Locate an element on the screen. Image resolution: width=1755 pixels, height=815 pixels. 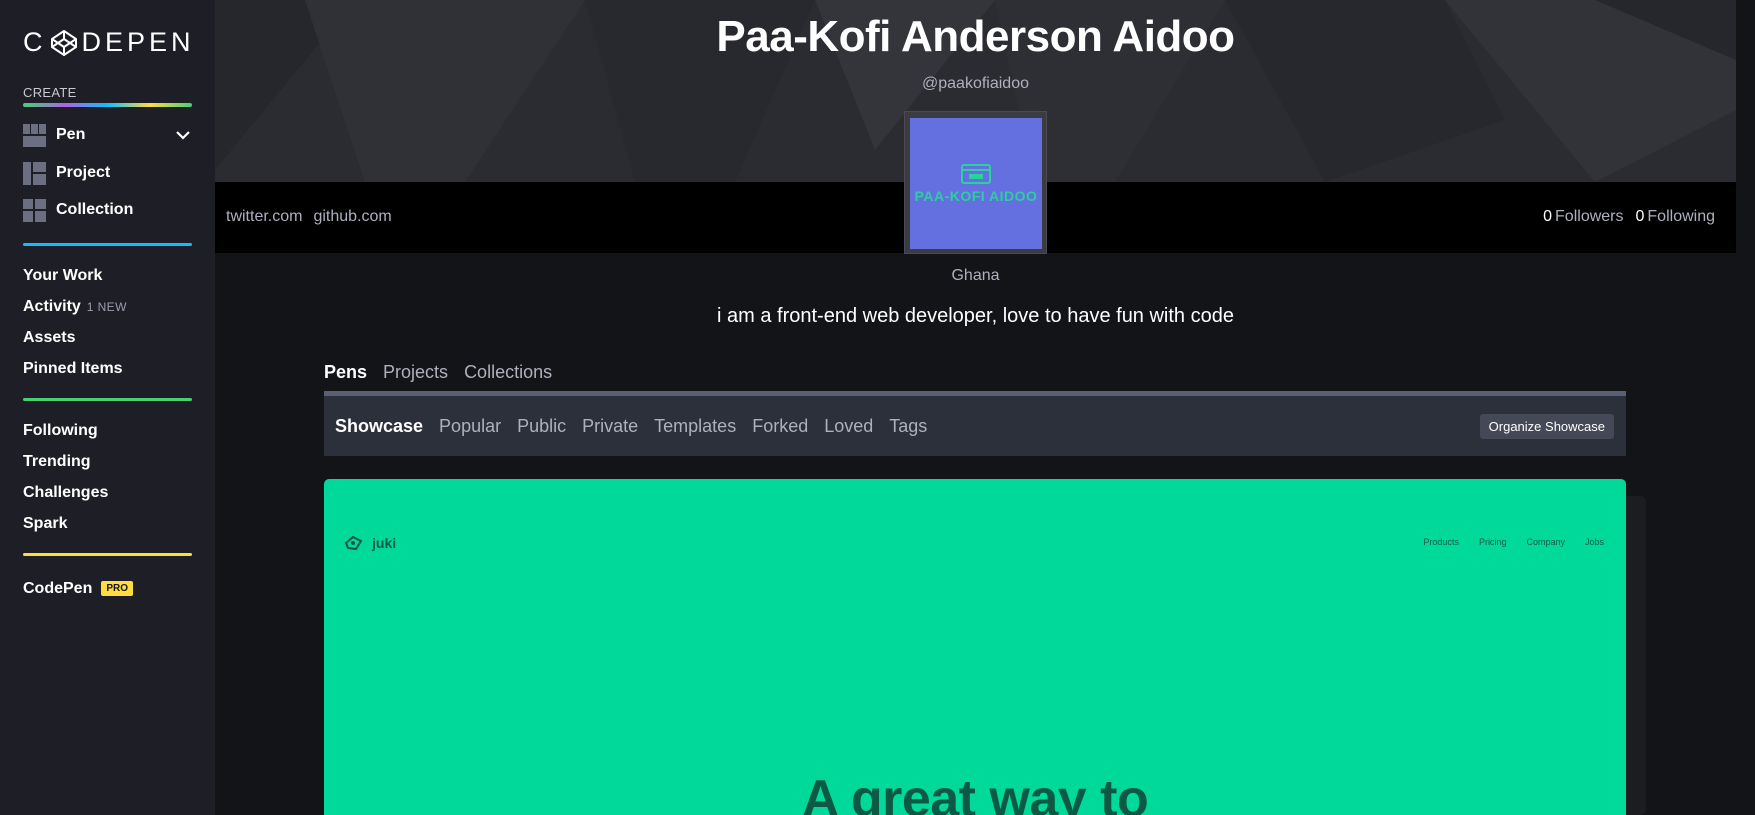
create-project-button: Project is located at coordinates (107, 173).